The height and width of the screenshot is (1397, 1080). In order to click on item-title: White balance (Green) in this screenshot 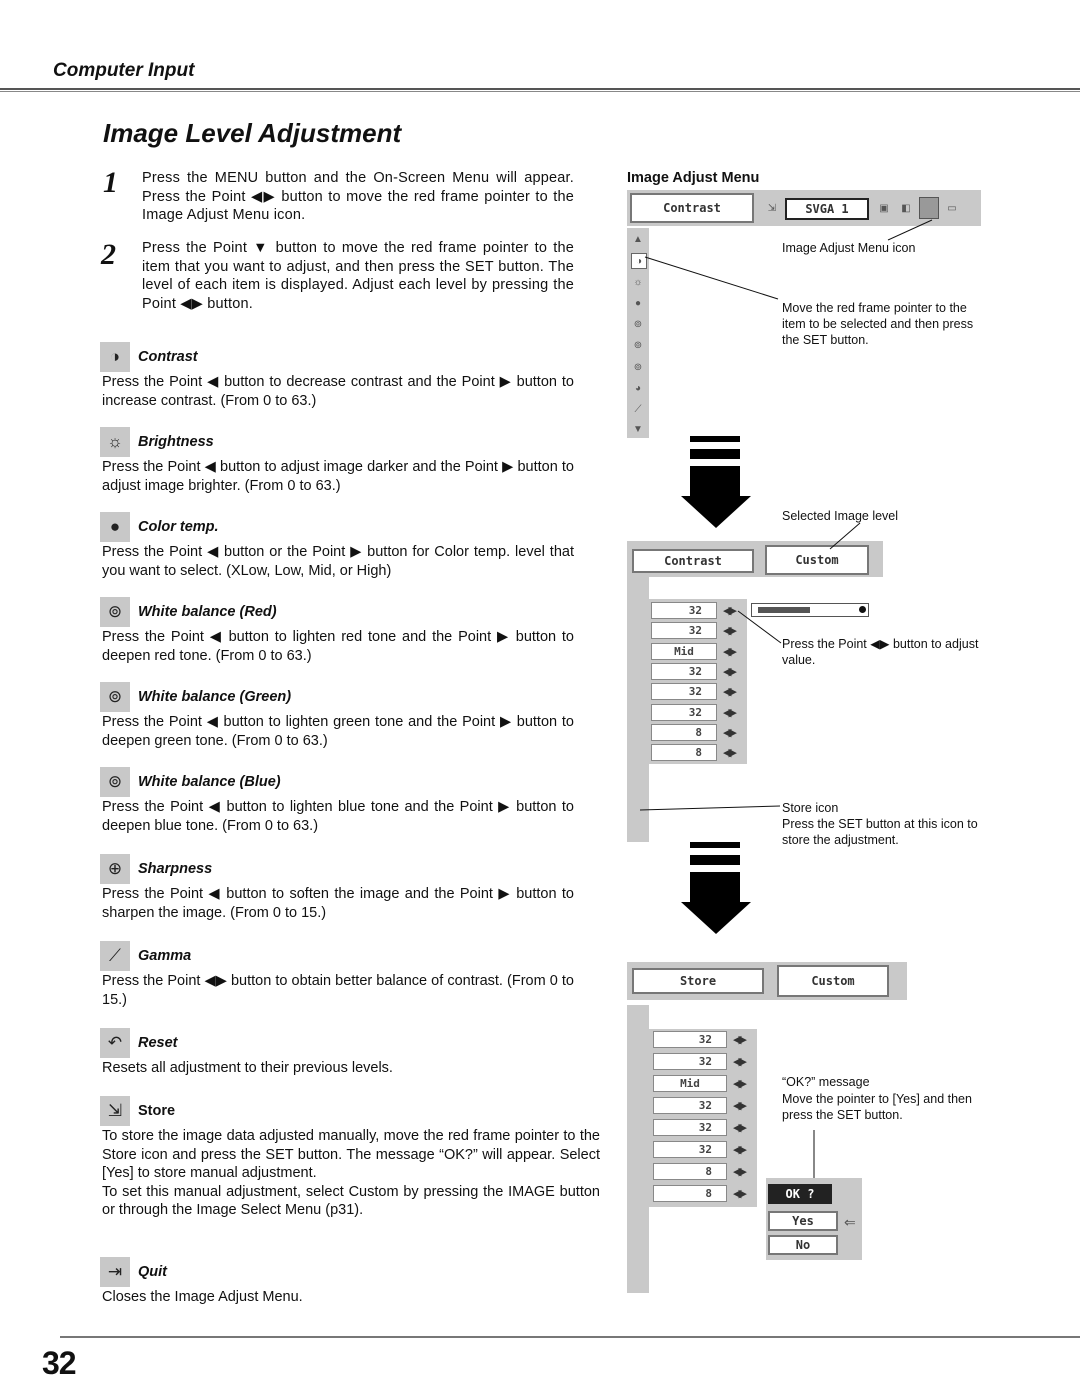, I will do `click(215, 697)`.